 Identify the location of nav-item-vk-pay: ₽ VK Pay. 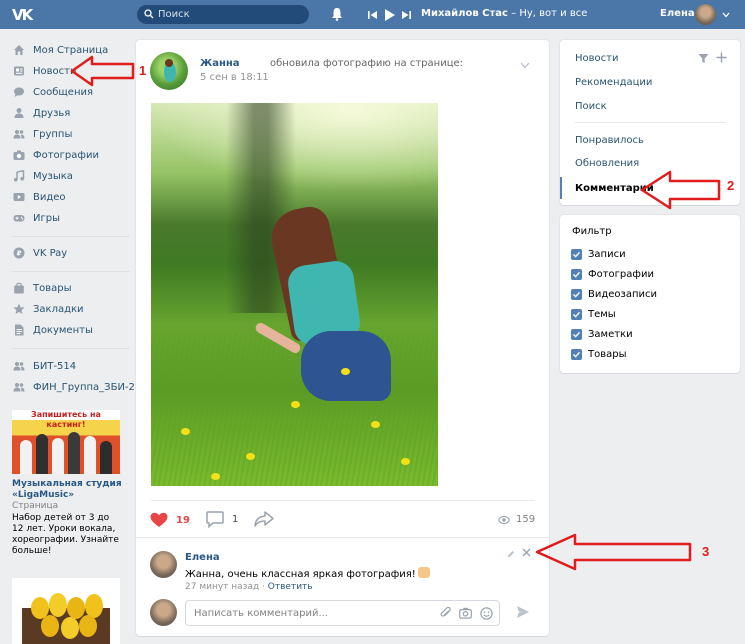
(67, 253).